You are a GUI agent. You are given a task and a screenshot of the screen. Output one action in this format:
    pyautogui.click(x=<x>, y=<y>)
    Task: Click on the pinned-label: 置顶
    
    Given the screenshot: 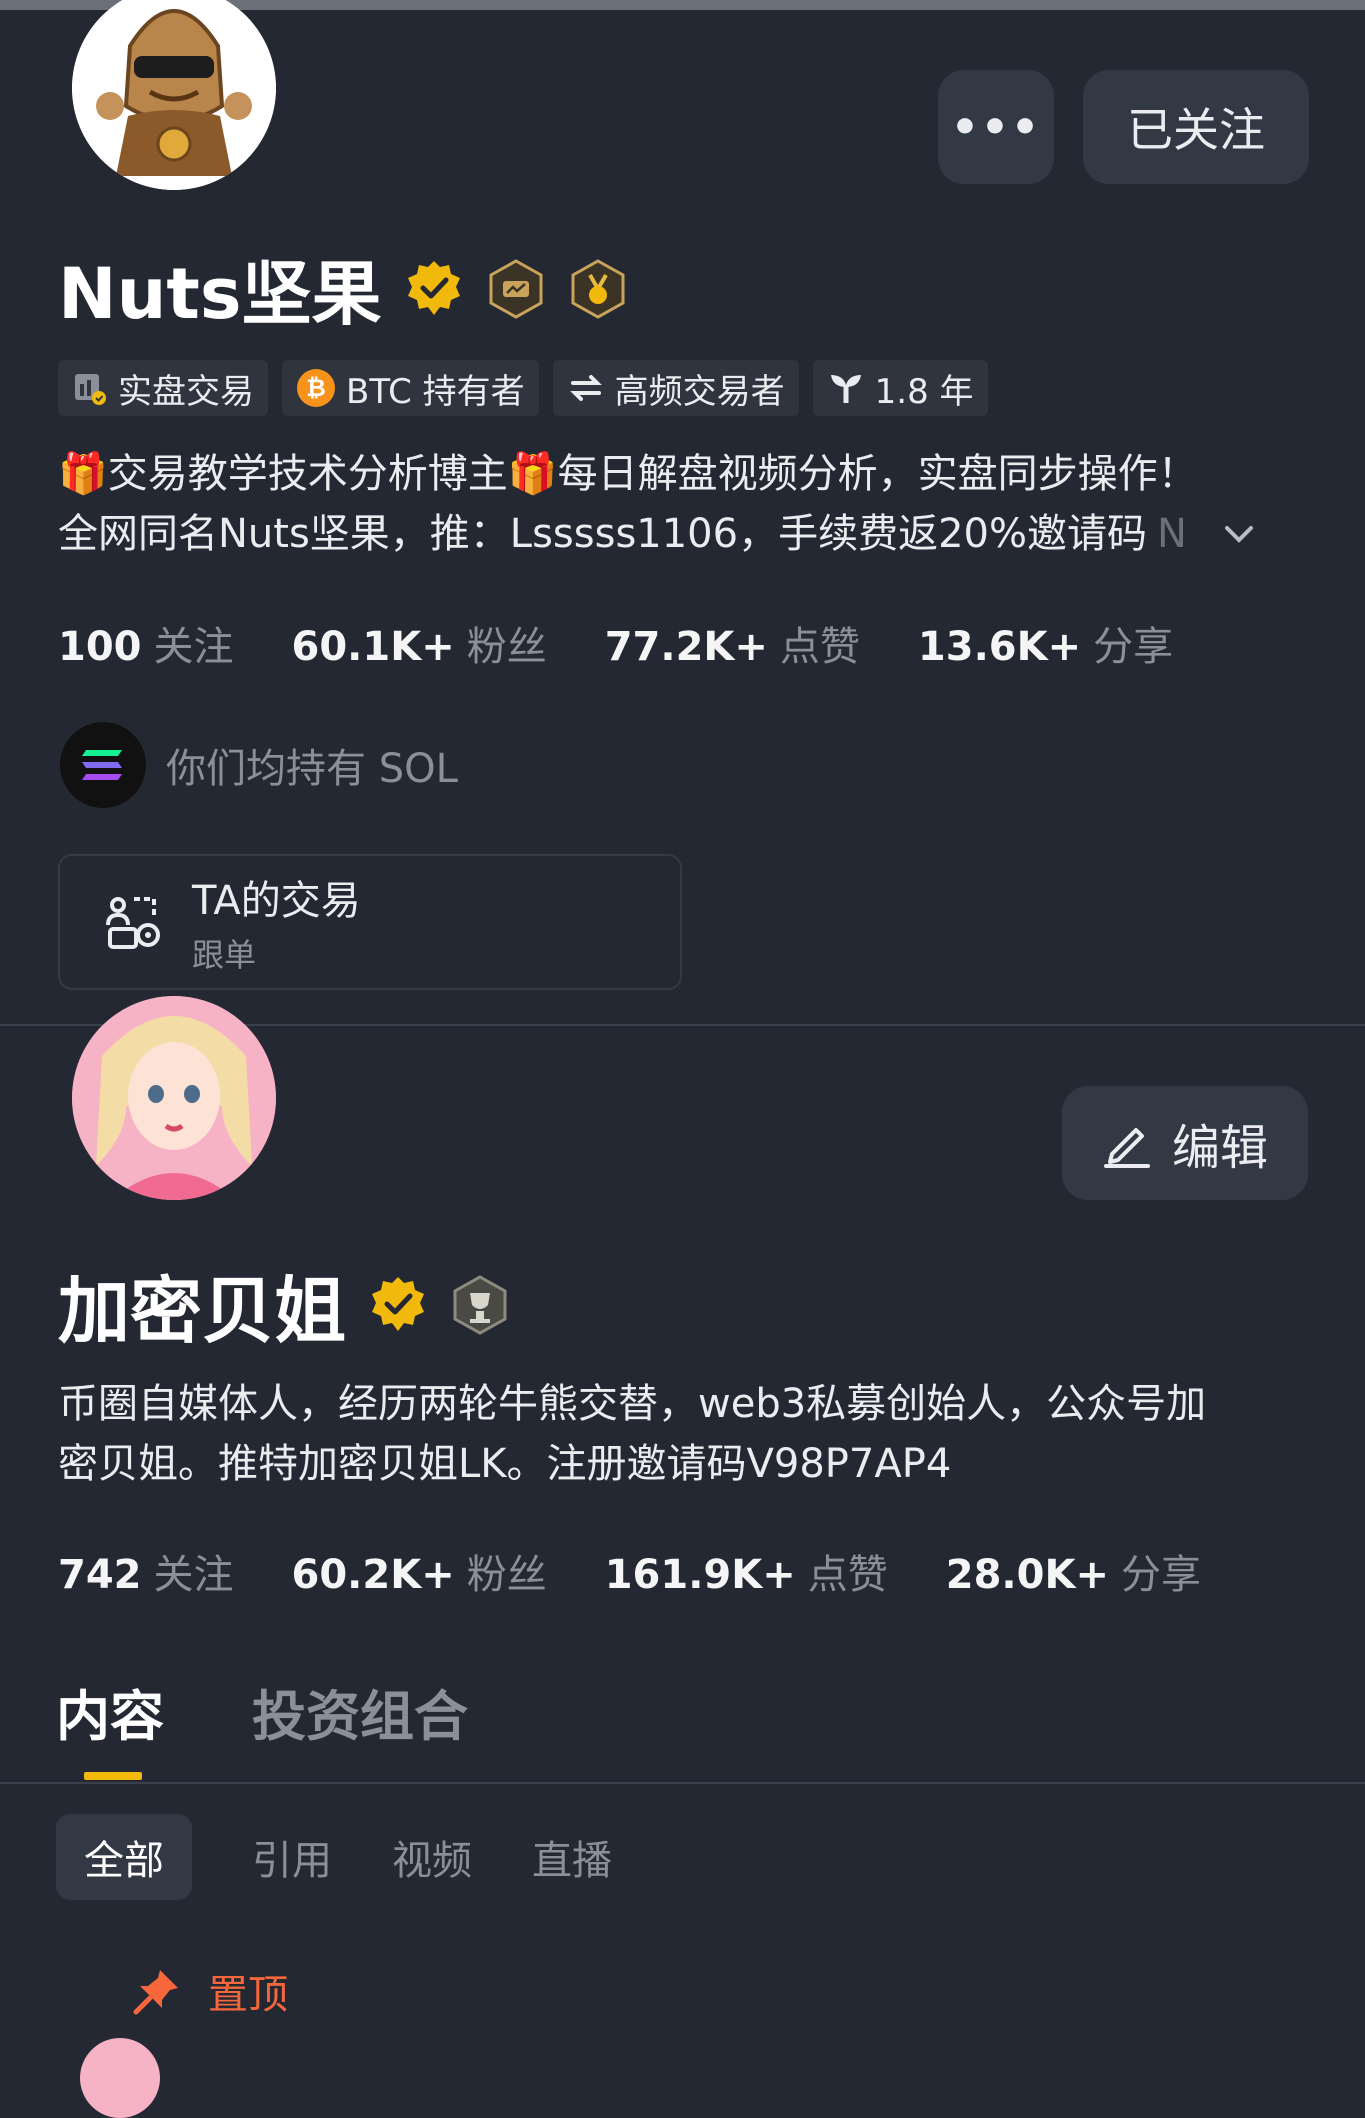 What is the action you would take?
    pyautogui.click(x=248, y=1995)
    